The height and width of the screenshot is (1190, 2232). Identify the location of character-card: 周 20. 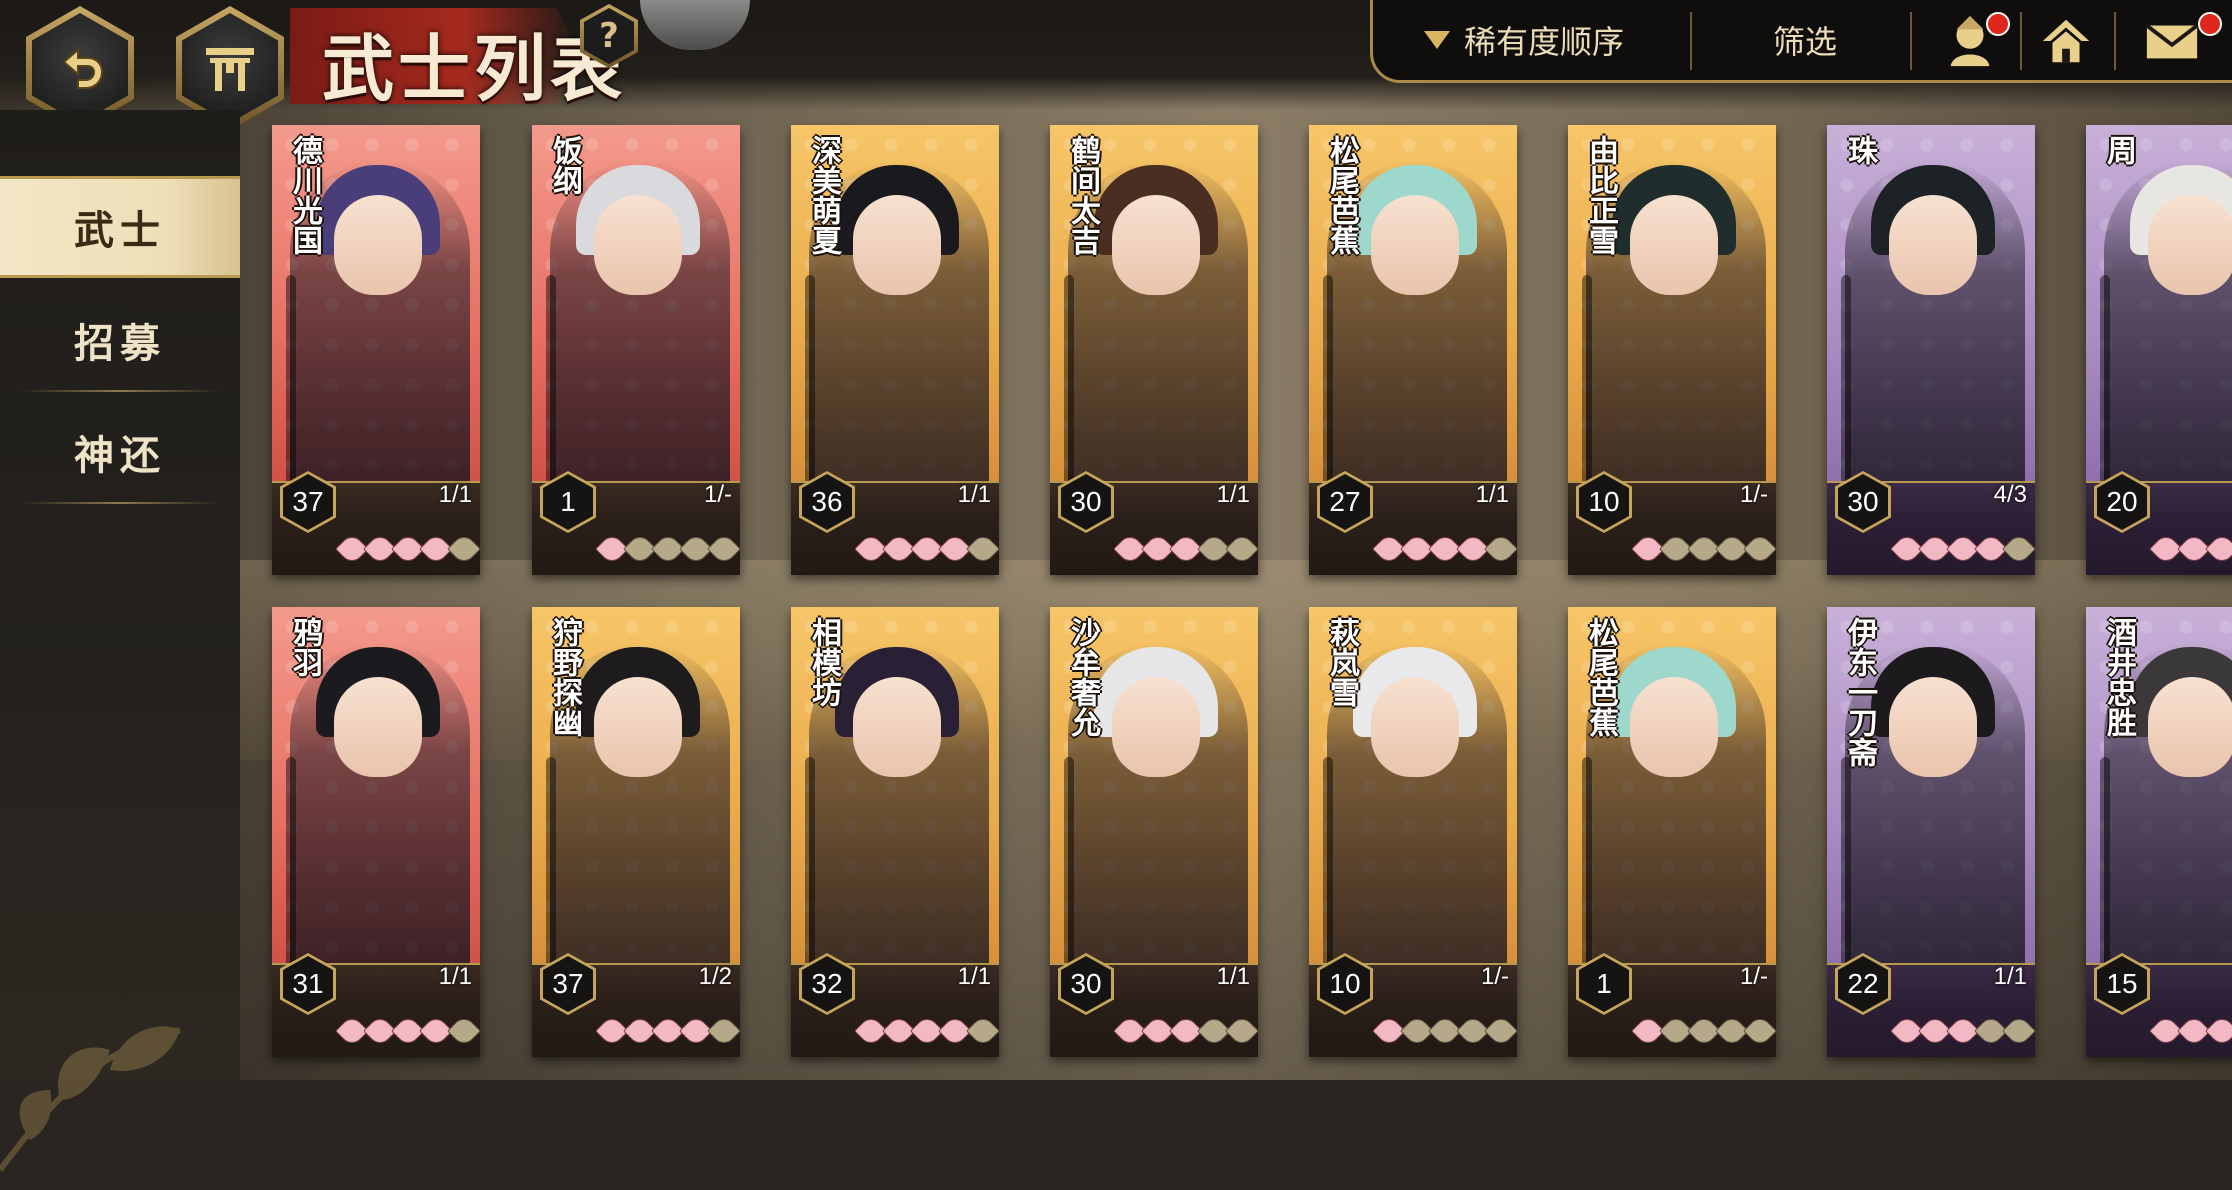
(2159, 350).